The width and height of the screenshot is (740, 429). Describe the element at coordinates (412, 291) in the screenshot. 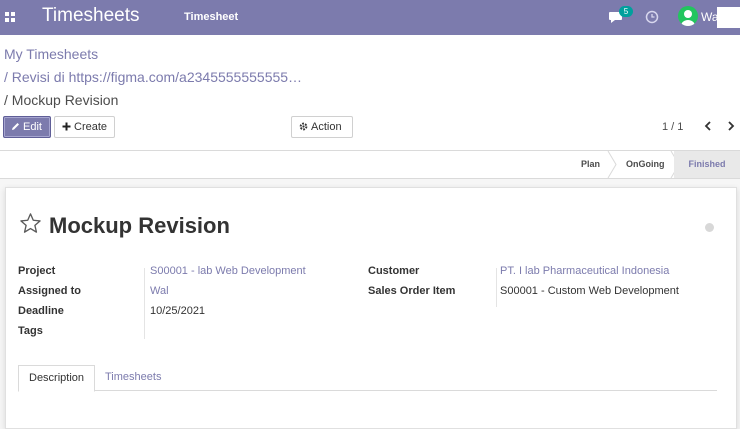

I see `sales-order-item-label: Sales Order Item` at that location.